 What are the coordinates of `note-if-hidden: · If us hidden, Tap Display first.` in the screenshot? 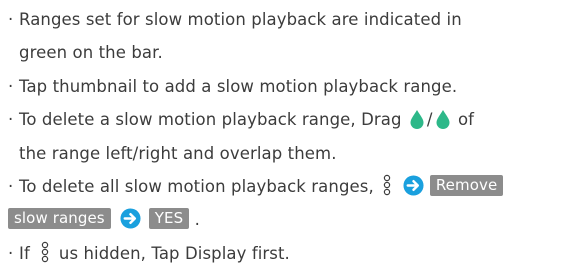 It's located at (282, 253).